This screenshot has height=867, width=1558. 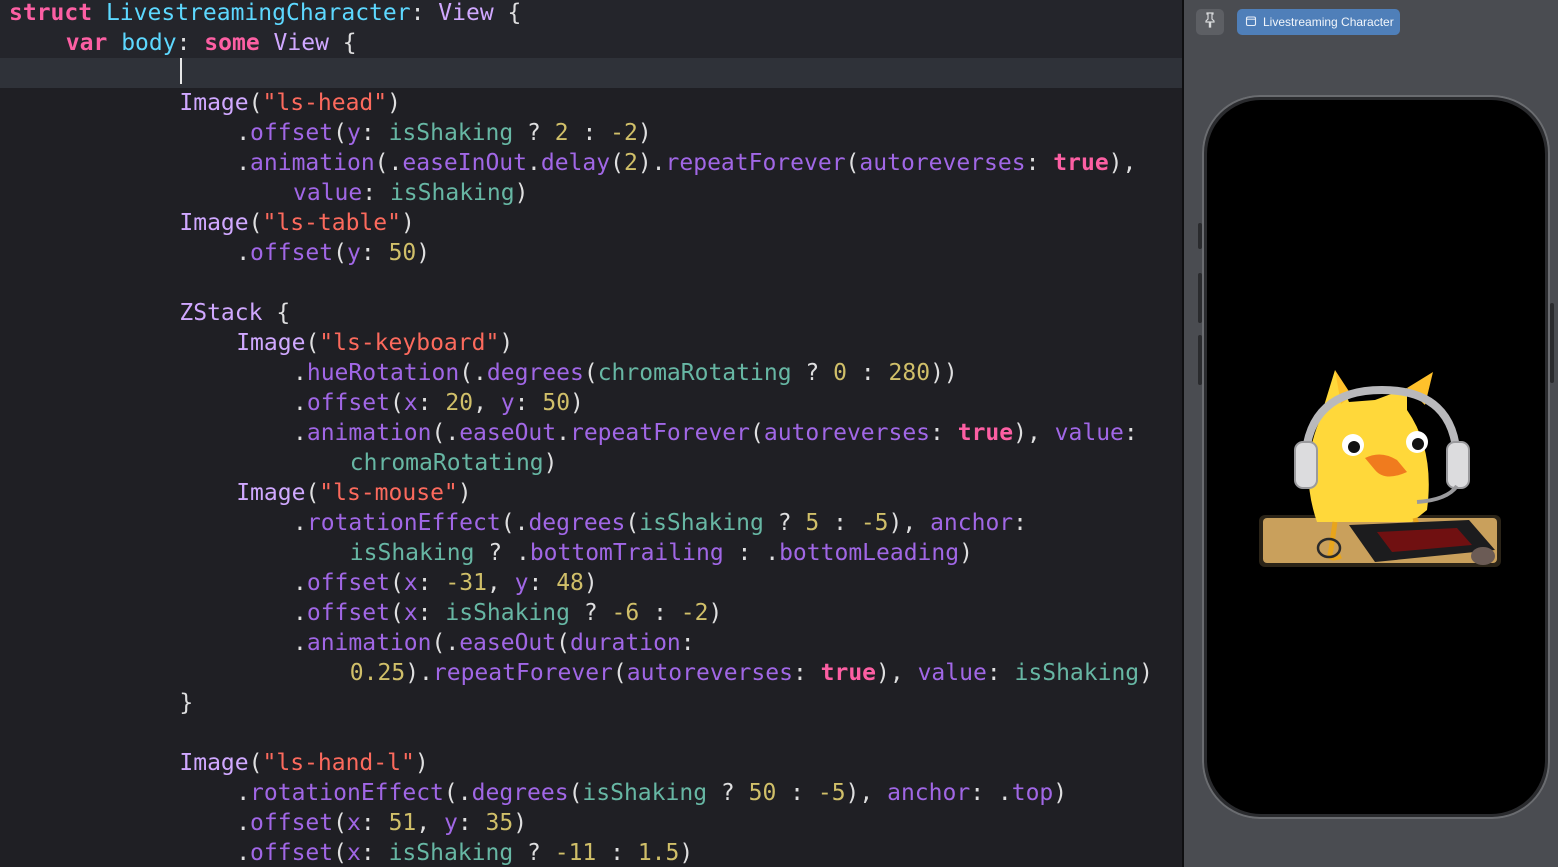 I want to click on code-token: offset, so click(x=292, y=133).